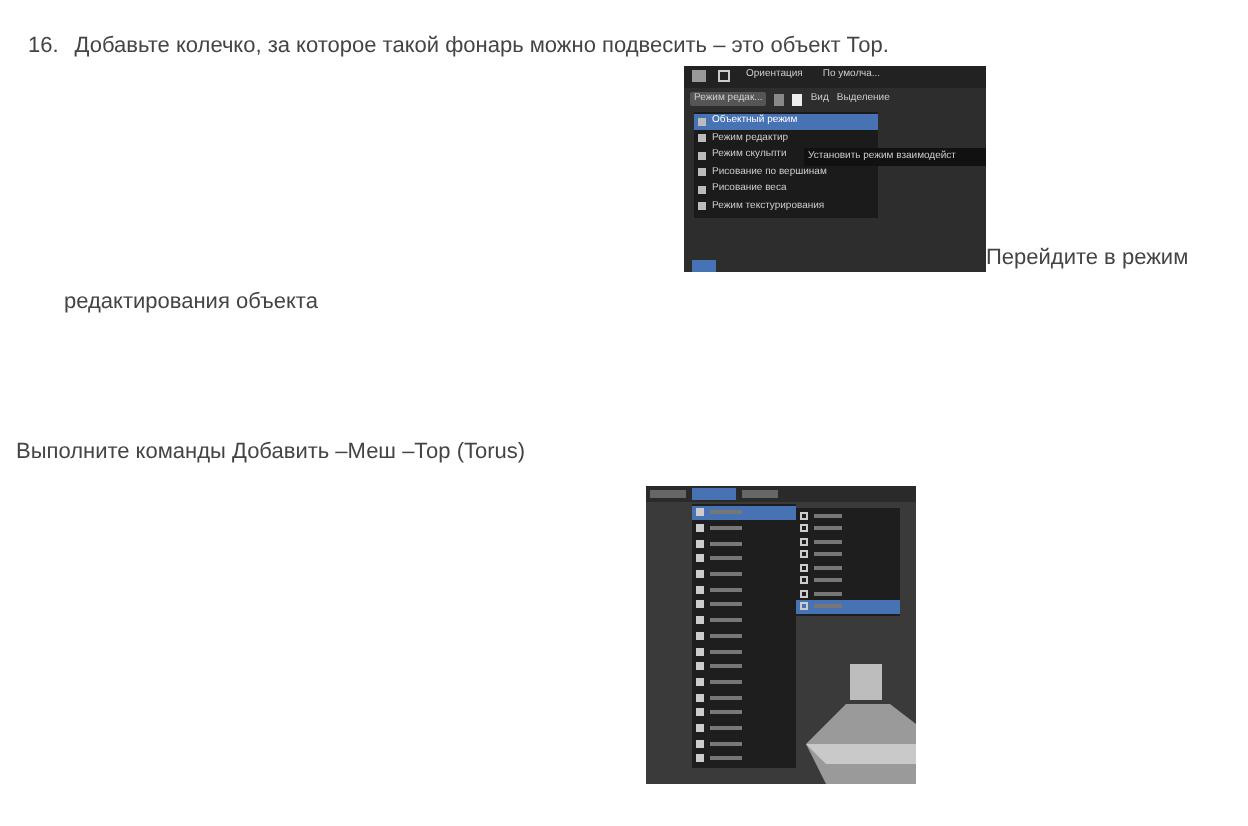 The image size is (1248, 826). Describe the element at coordinates (861, 723) in the screenshot. I see `lantern-model-drawing` at that location.